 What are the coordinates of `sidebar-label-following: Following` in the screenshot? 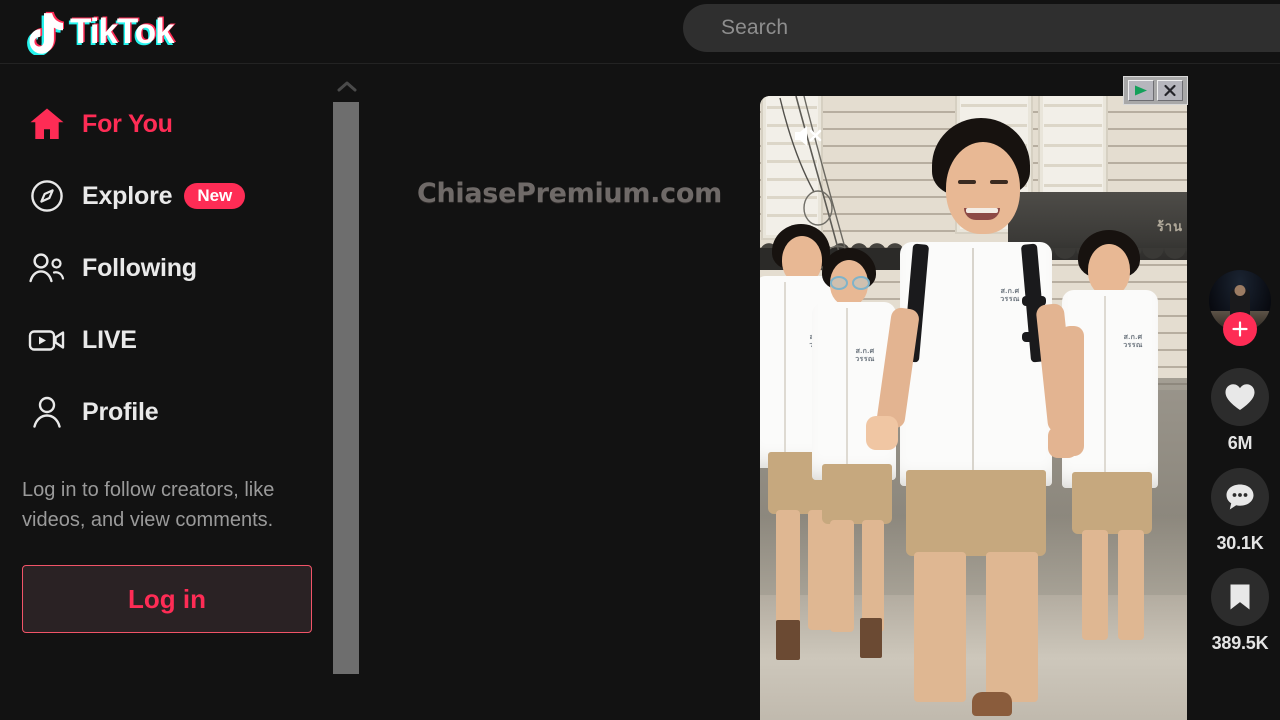 It's located at (139, 267).